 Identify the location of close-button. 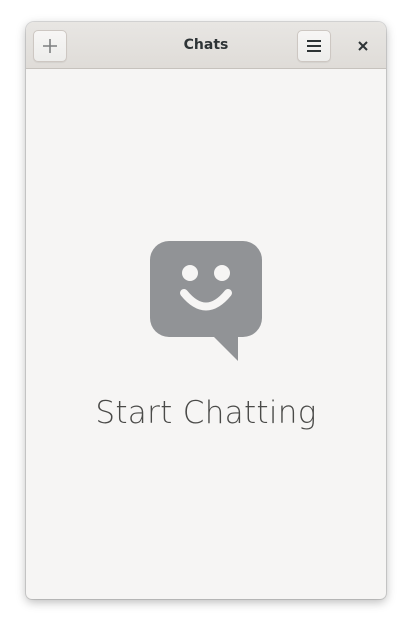
(363, 46).